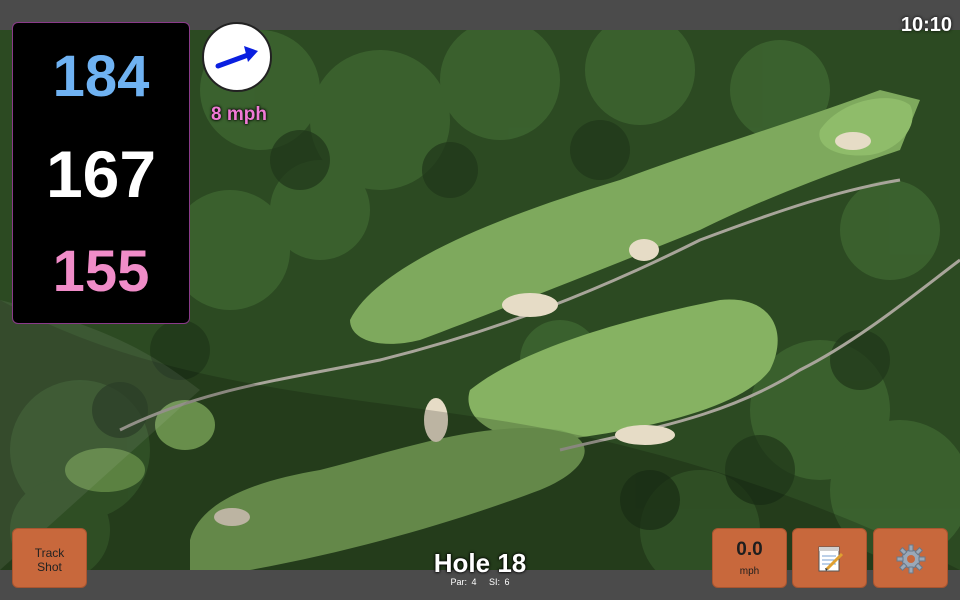  What do you see at coordinates (239, 114) in the screenshot?
I see `wind-speed-label: 8 mph` at bounding box center [239, 114].